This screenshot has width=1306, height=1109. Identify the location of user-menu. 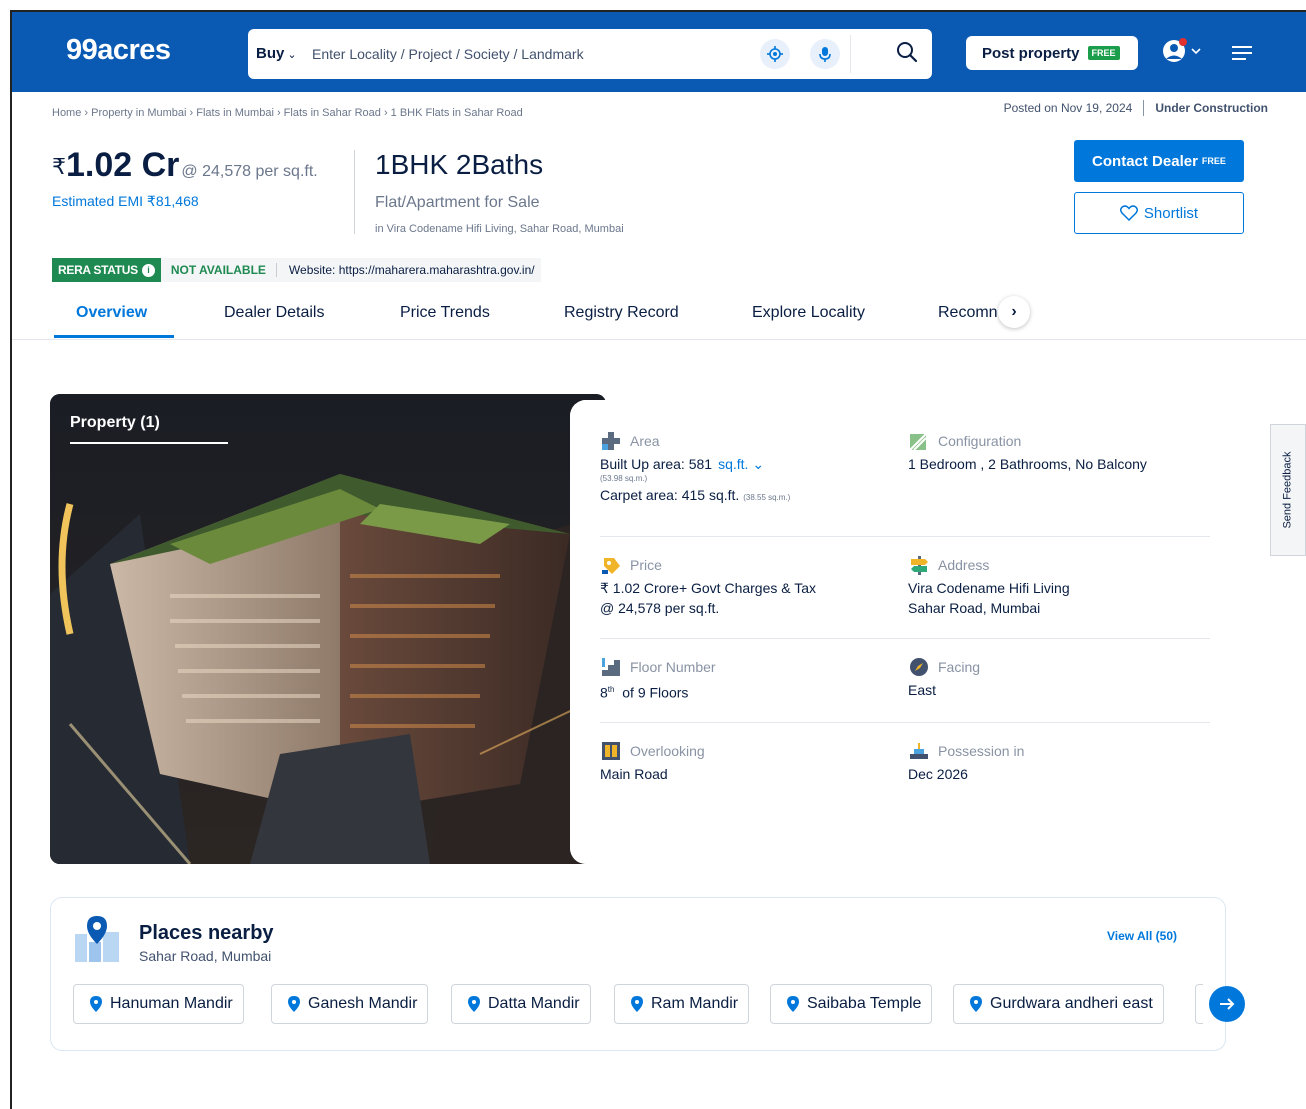
(1183, 53).